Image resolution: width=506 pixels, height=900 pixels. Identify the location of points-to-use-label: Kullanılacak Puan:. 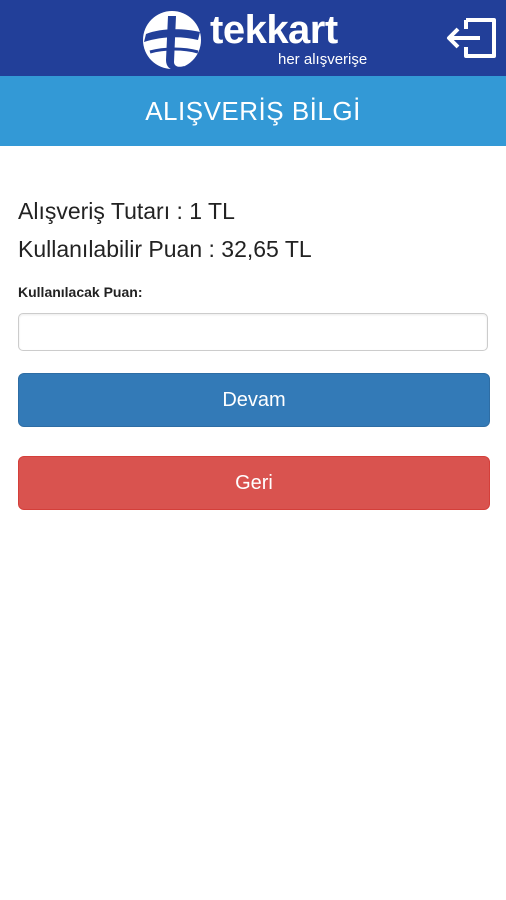
(80, 292).